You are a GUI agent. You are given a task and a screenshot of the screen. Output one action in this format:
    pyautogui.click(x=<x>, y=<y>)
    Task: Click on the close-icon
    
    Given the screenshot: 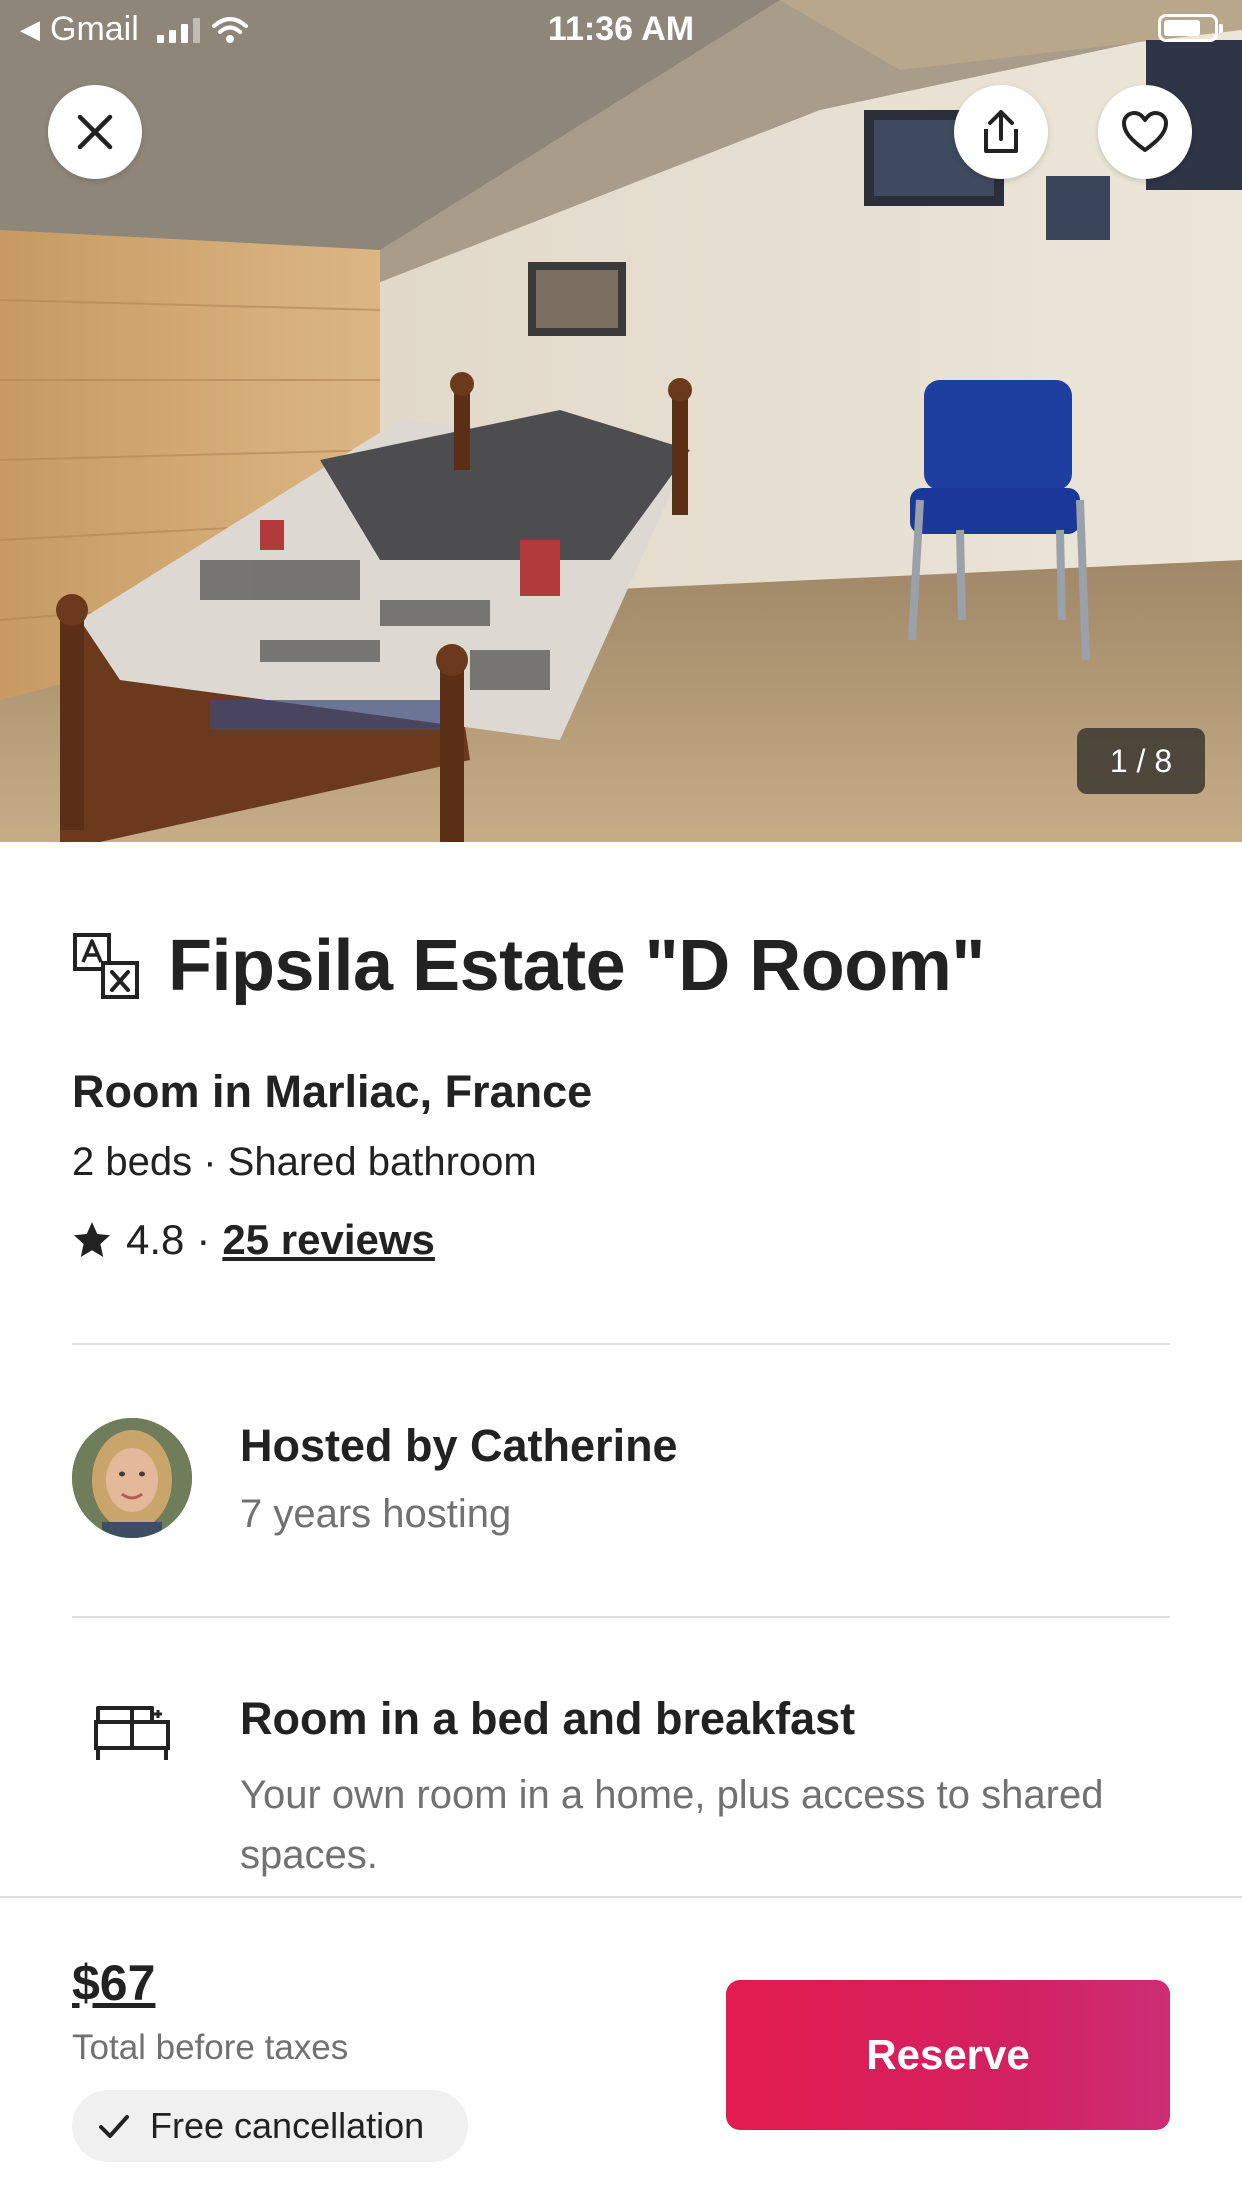 What is the action you would take?
    pyautogui.click(x=95, y=132)
    